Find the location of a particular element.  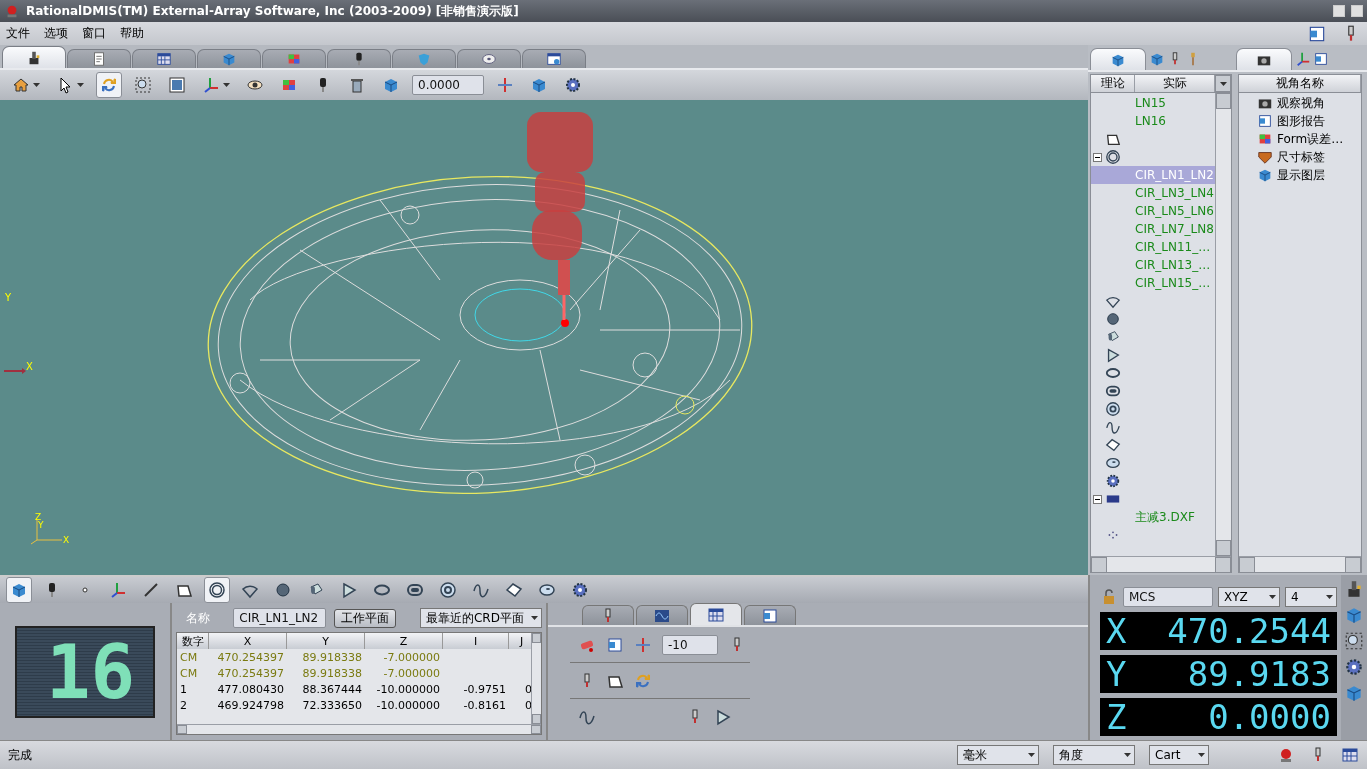

frame-field: MCS is located at coordinates (1168, 597).